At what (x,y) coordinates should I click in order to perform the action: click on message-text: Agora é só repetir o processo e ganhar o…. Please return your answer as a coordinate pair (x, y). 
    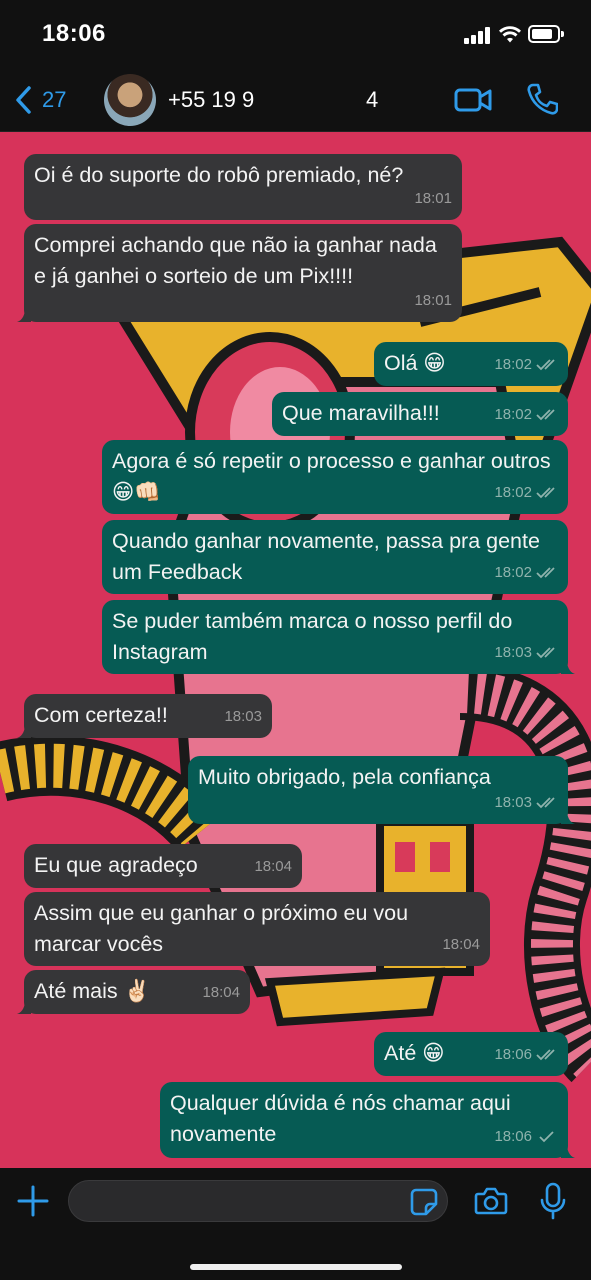
    Looking at the image, I should click on (334, 476).